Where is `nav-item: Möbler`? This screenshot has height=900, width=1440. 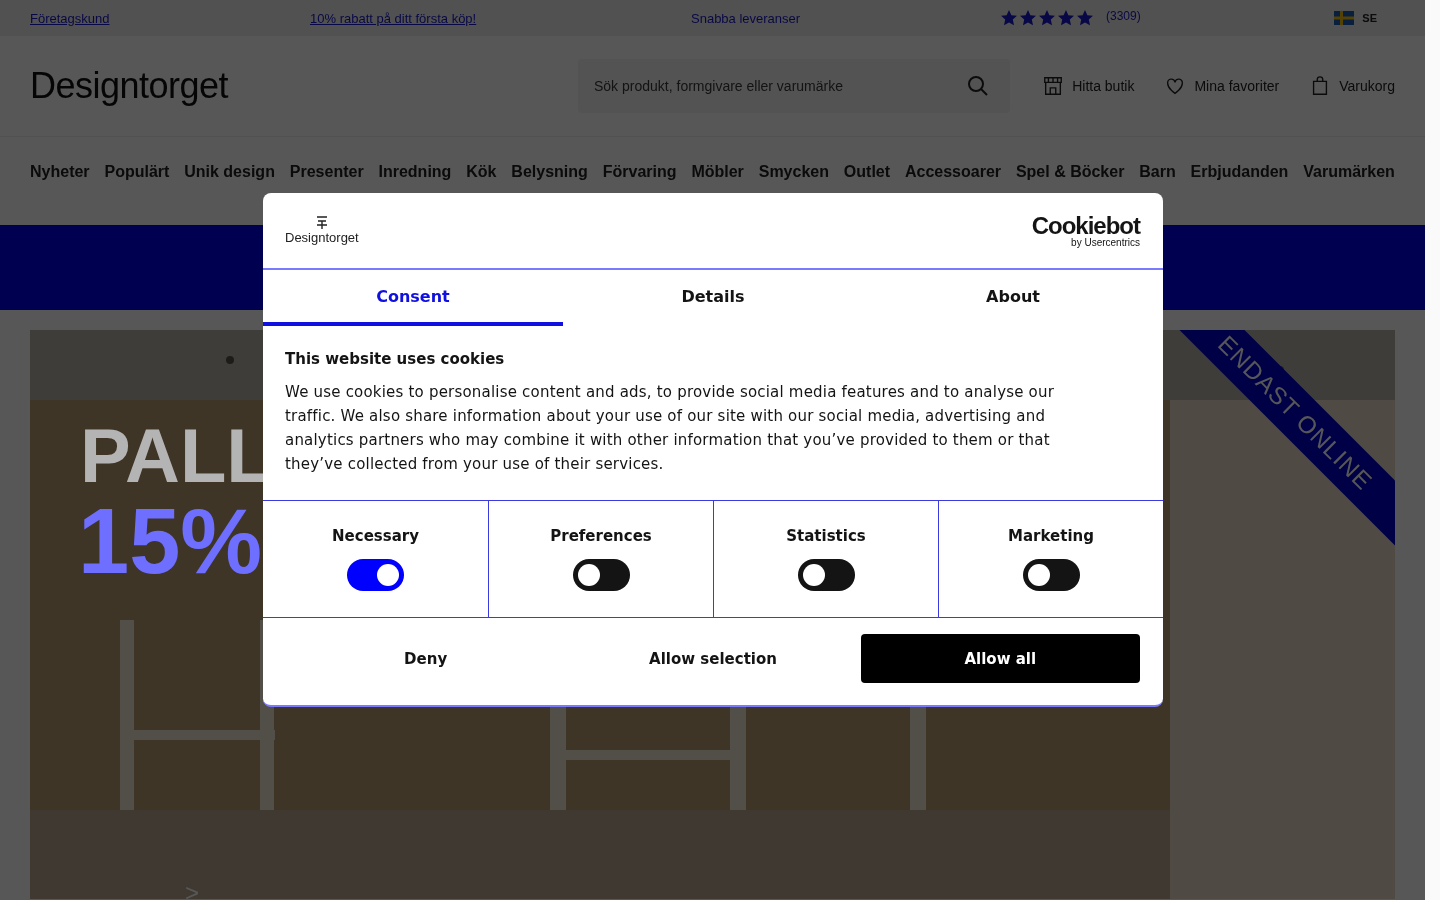 nav-item: Möbler is located at coordinates (717, 172).